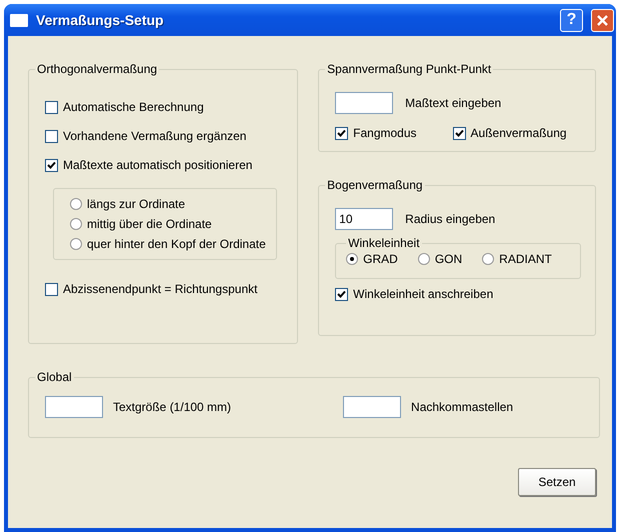 This screenshot has width=620, height=532. I want to click on text-field: 10, so click(364, 219).